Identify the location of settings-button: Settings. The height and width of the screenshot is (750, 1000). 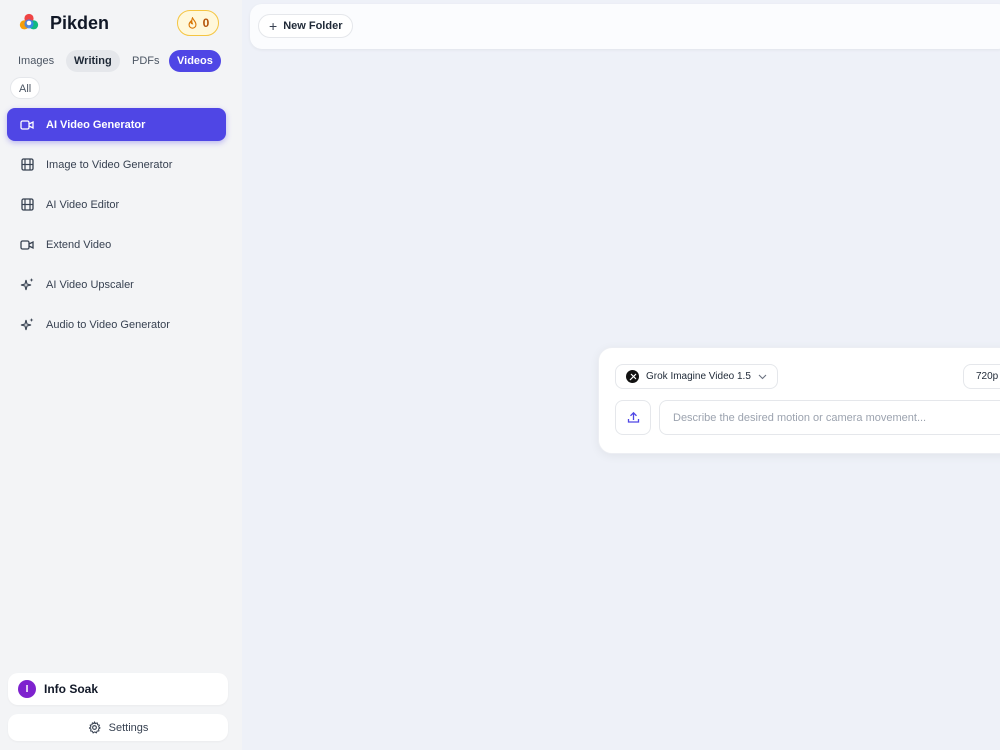
(118, 727).